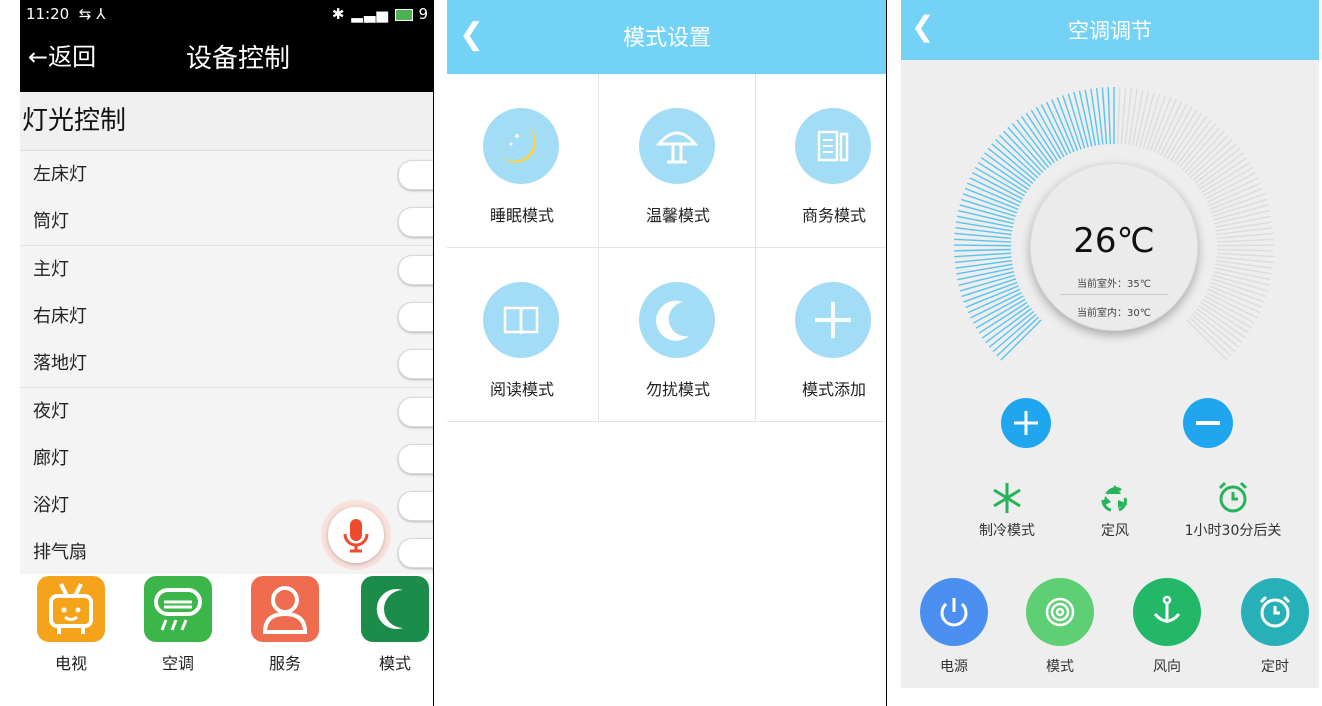 The width and height of the screenshot is (1322, 706). Describe the element at coordinates (356, 535) in the screenshot. I see `voice-input-button` at that location.